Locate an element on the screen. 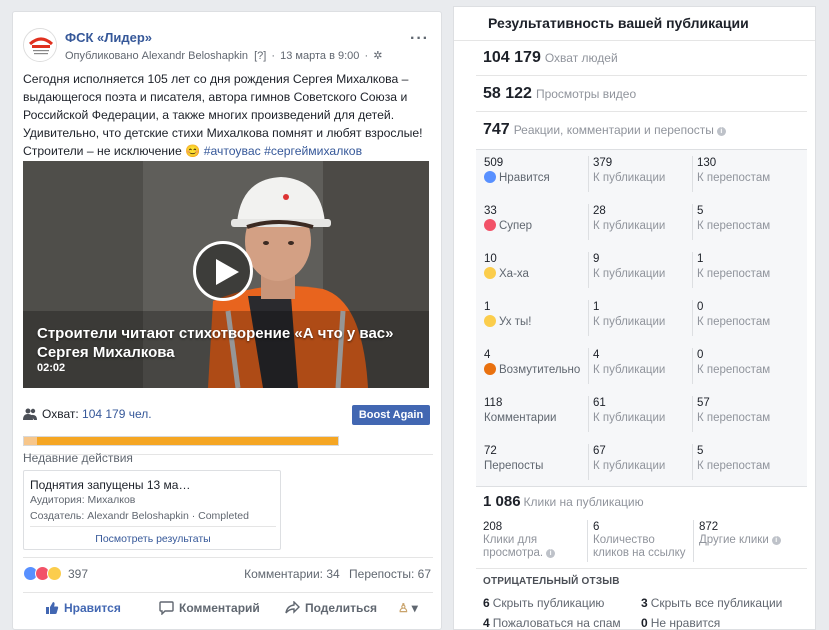  negative-unlike: 0 Не нравится is located at coordinates (680, 623).